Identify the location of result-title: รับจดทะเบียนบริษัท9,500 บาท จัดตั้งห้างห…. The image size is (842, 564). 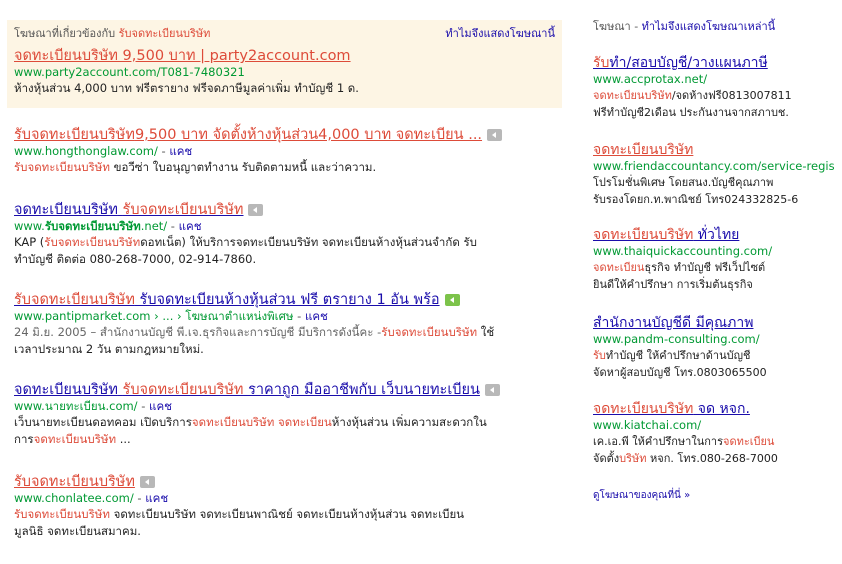
(248, 135).